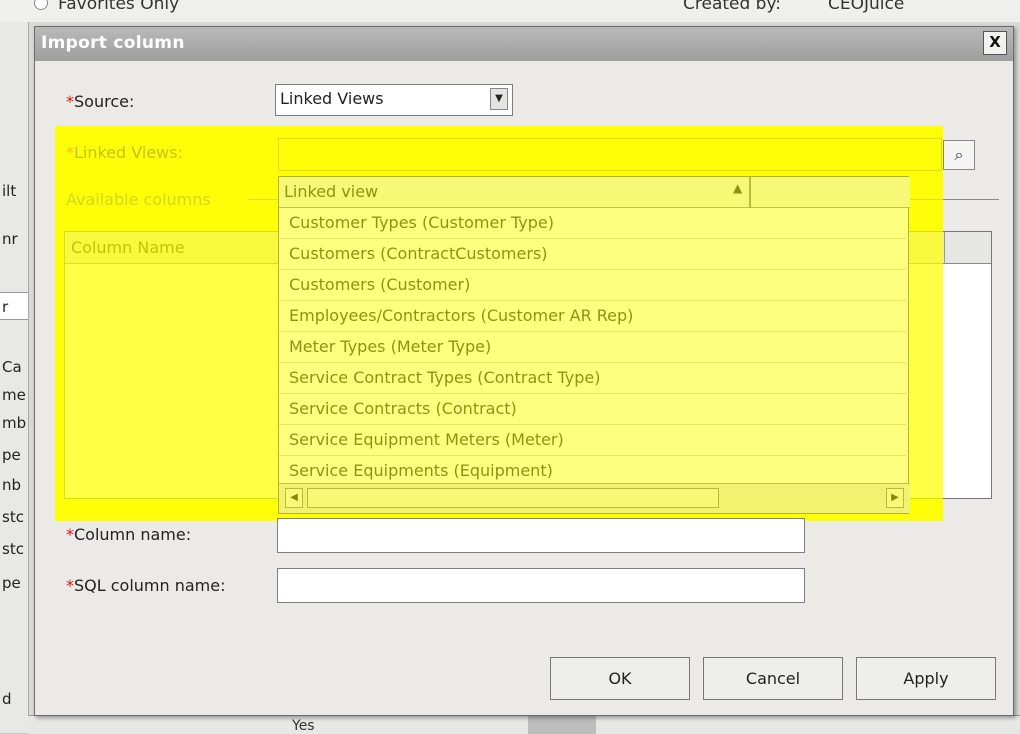 This screenshot has height=734, width=1020. I want to click on bg-fragment: ilt, so click(9, 191).